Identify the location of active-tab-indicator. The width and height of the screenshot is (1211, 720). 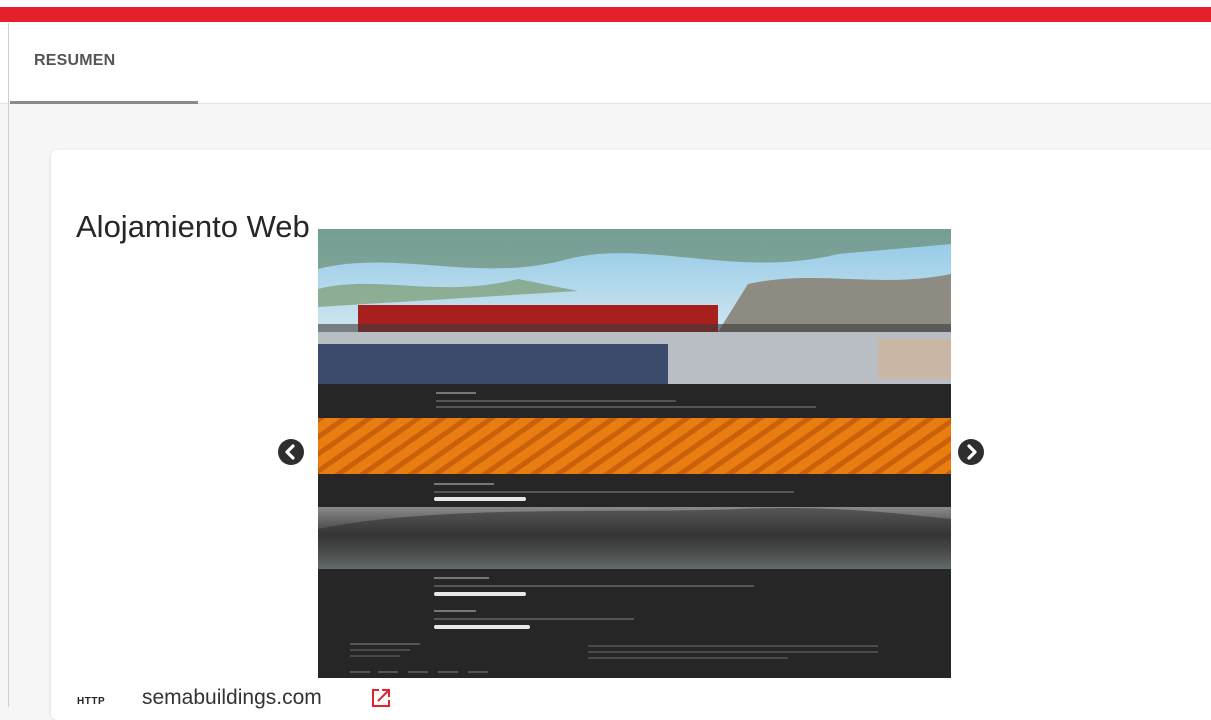
(104, 102).